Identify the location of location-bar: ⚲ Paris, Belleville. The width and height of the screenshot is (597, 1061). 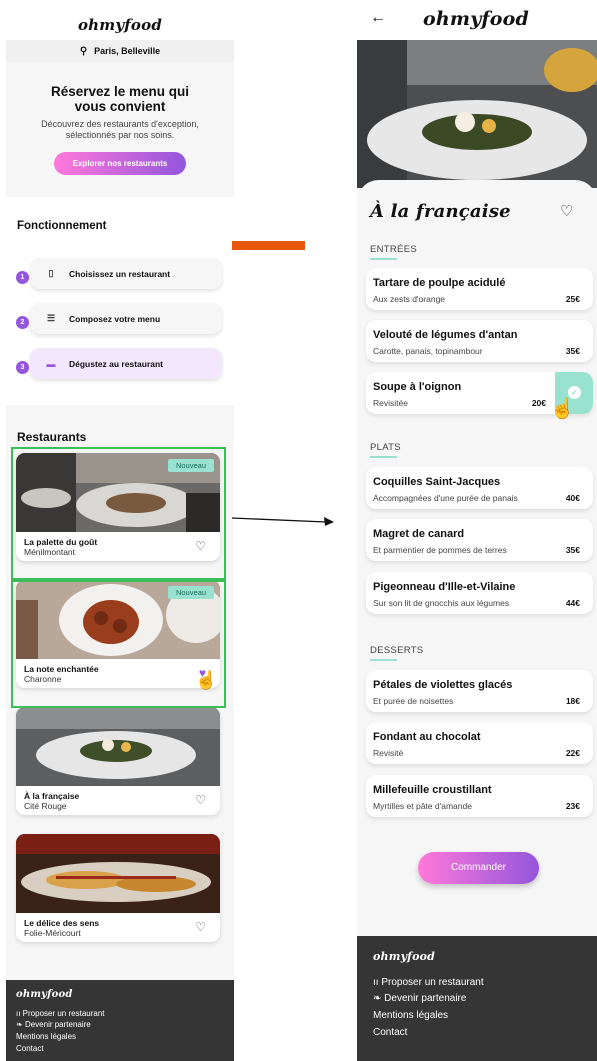
(120, 51).